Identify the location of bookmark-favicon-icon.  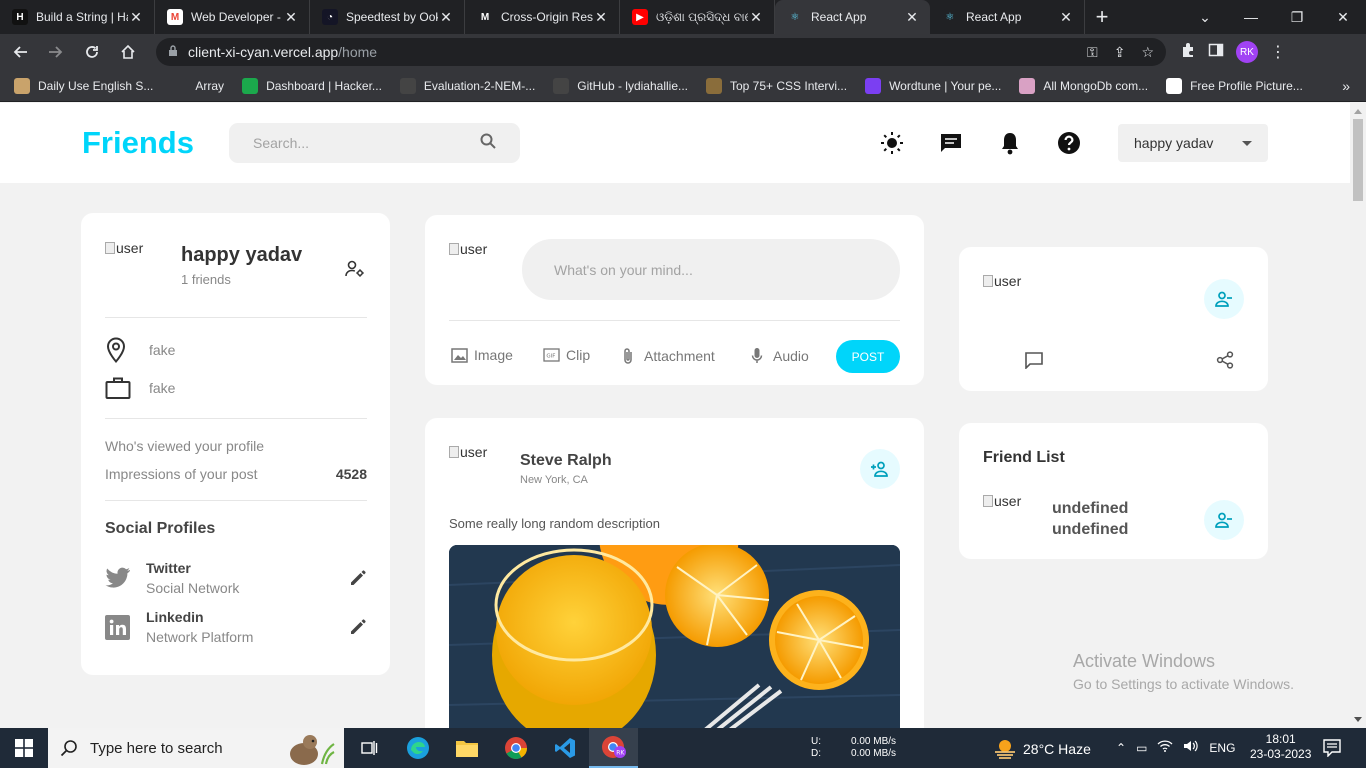
(179, 85).